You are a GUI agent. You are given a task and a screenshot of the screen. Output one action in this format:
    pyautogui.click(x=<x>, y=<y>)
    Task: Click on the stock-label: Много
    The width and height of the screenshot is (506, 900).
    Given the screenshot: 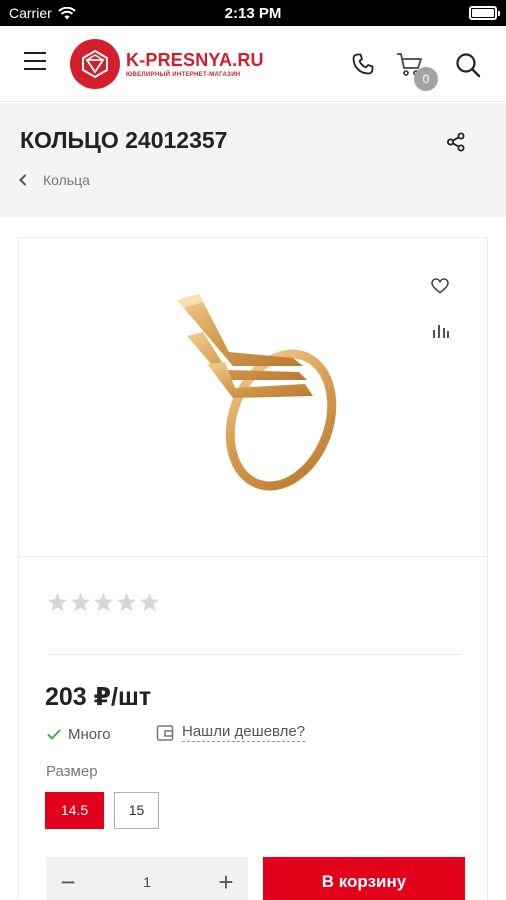 What is the action you would take?
    pyautogui.click(x=89, y=734)
    